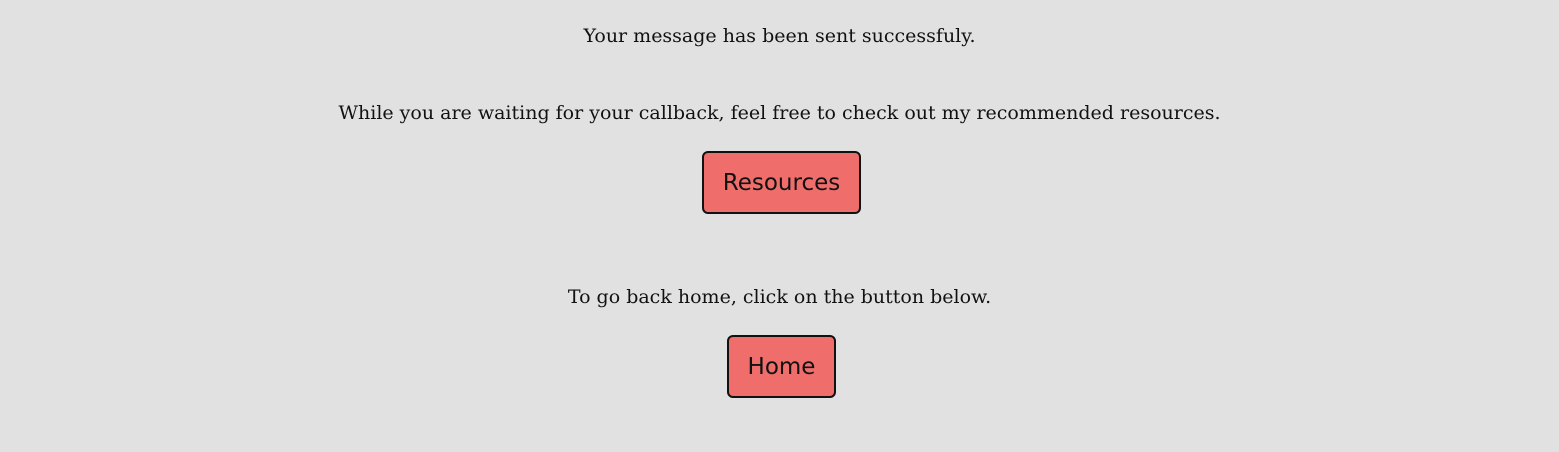  What do you see at coordinates (781, 182) in the screenshot?
I see `resources-button: Resources` at bounding box center [781, 182].